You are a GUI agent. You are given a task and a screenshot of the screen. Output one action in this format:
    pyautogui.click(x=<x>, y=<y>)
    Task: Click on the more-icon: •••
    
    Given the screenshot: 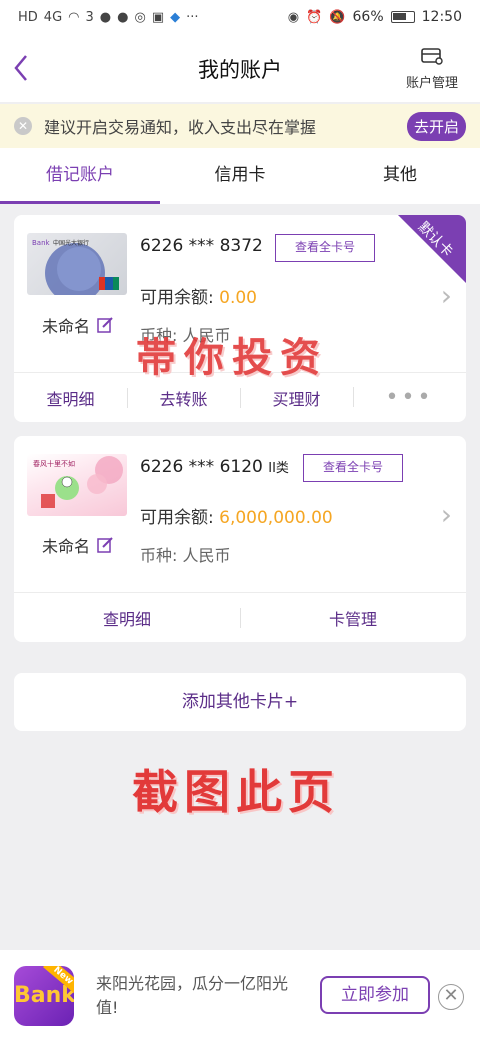 What is the action you would take?
    pyautogui.click(x=409, y=397)
    